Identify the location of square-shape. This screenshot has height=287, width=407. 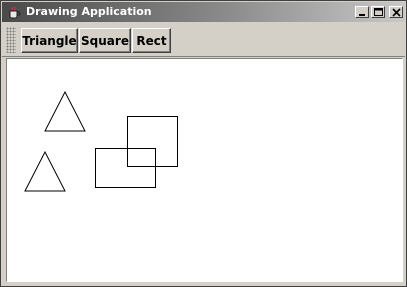
(152, 141).